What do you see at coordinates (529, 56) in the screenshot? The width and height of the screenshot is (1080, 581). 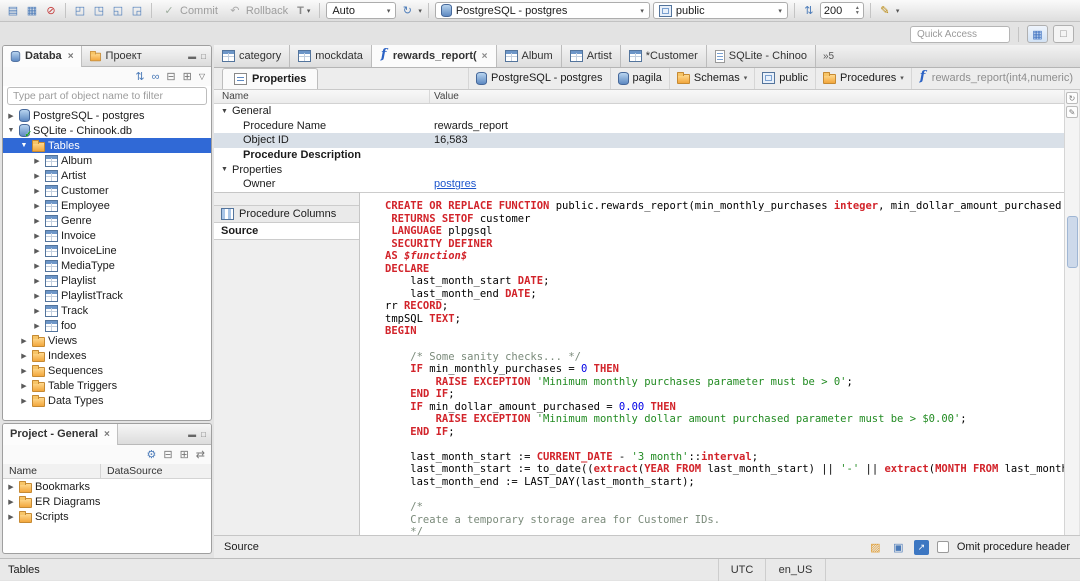 I see `editor-tab-album: Album` at bounding box center [529, 56].